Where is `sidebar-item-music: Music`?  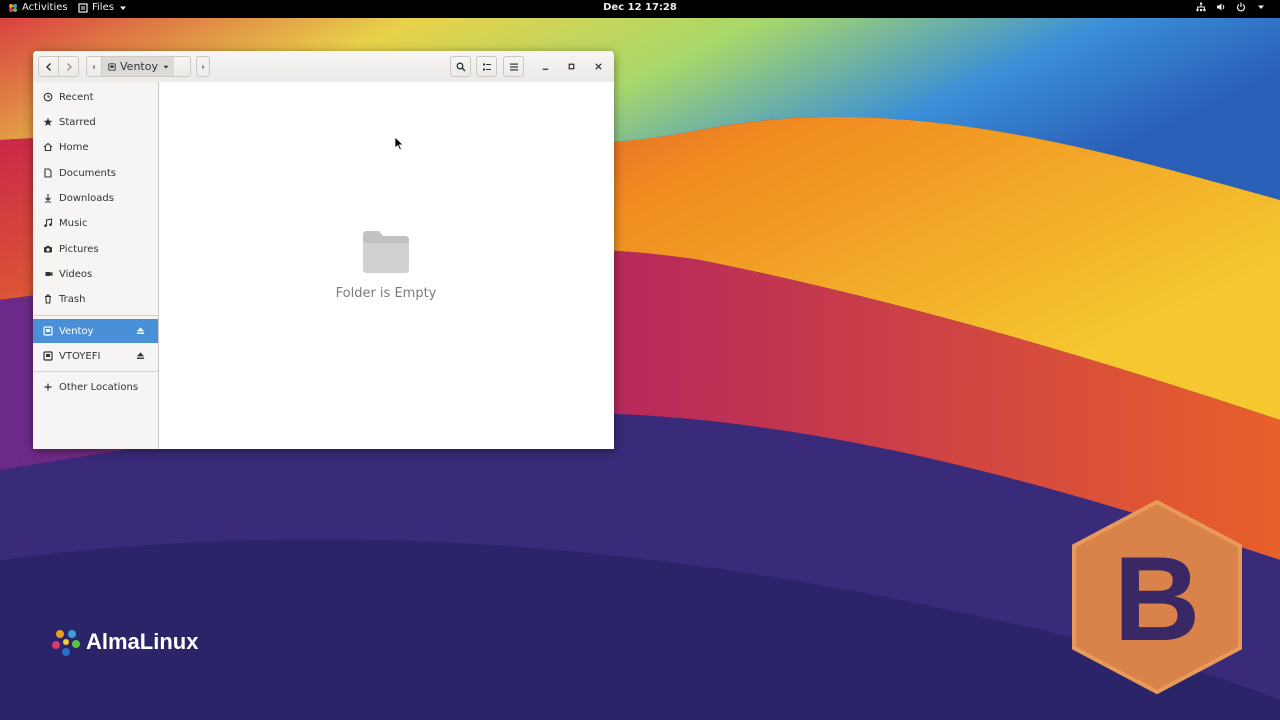
sidebar-item-music: Music is located at coordinates (95, 223).